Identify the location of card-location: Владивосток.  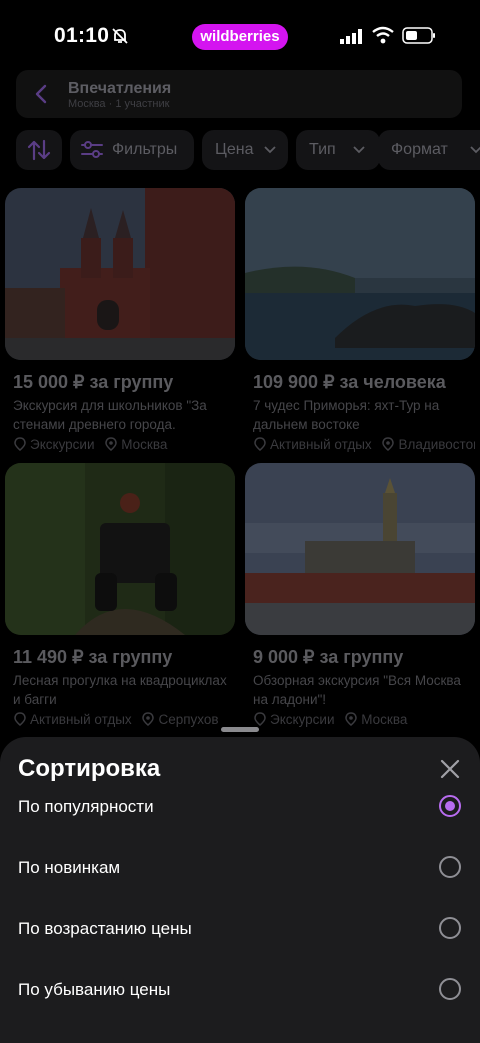
(436, 444).